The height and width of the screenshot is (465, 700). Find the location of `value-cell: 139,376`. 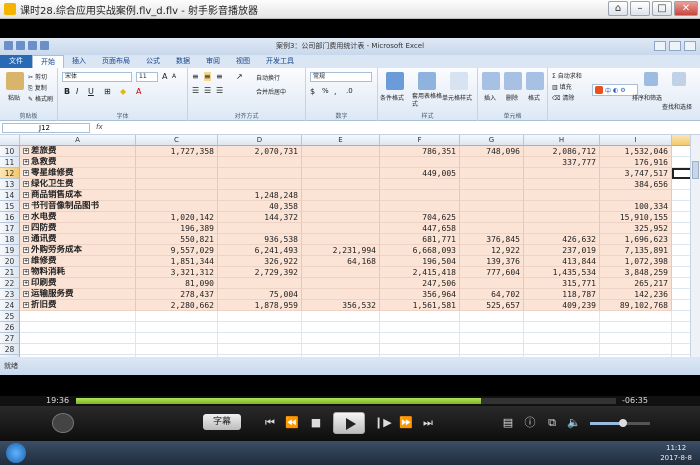

value-cell: 139,376 is located at coordinates (492, 261).